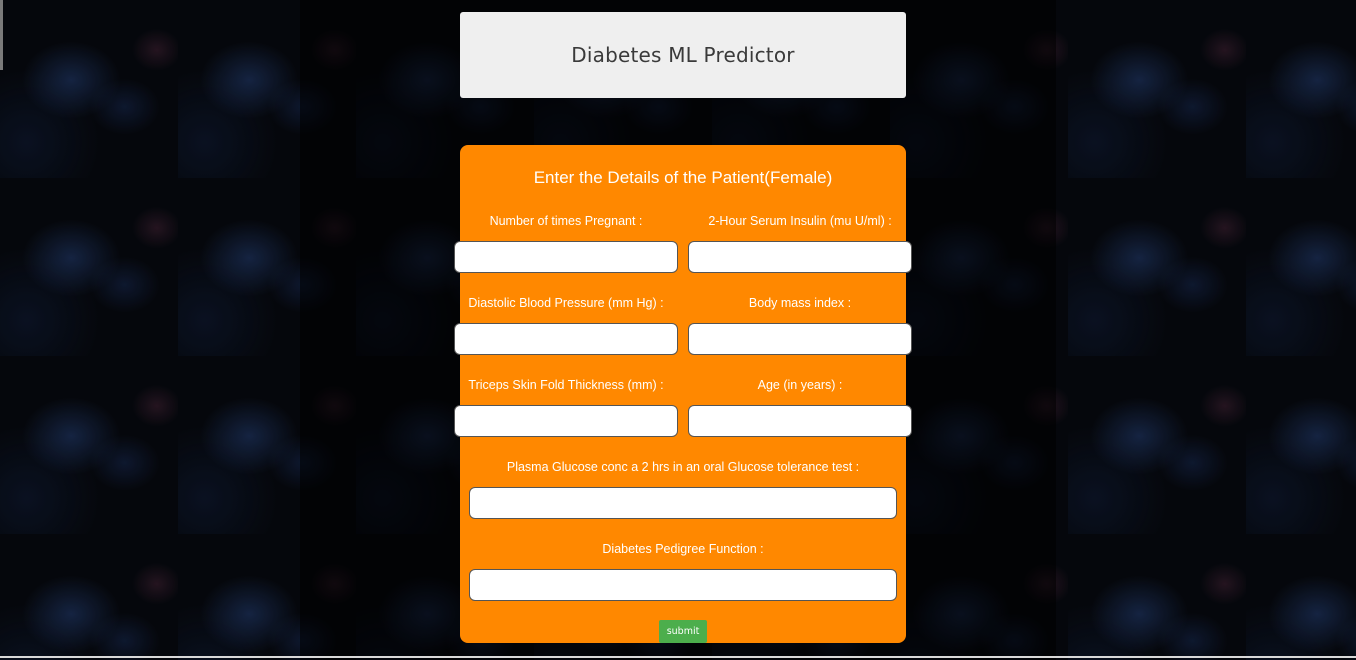 The width and height of the screenshot is (1356, 660). I want to click on blood-pressure-label: Diastolic Blood Pressure (mm Hg) :, so click(566, 303).